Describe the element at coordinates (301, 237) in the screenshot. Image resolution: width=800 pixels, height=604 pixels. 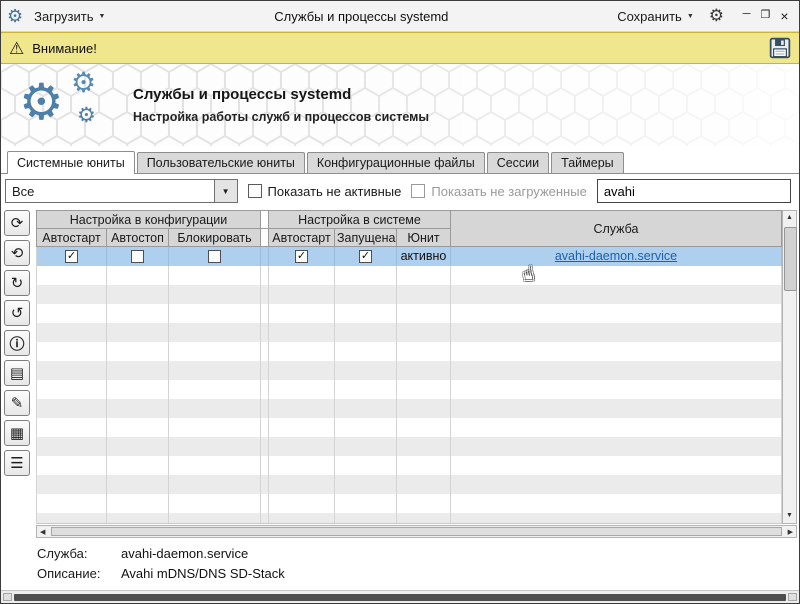
I see `column-header-autostart-system: Автостарт` at that location.